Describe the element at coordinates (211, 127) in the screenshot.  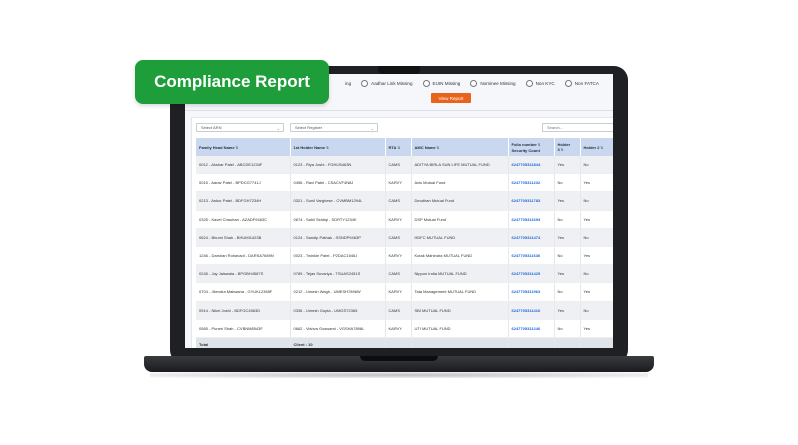
I see `arn-select-value: Select ARN` at that location.